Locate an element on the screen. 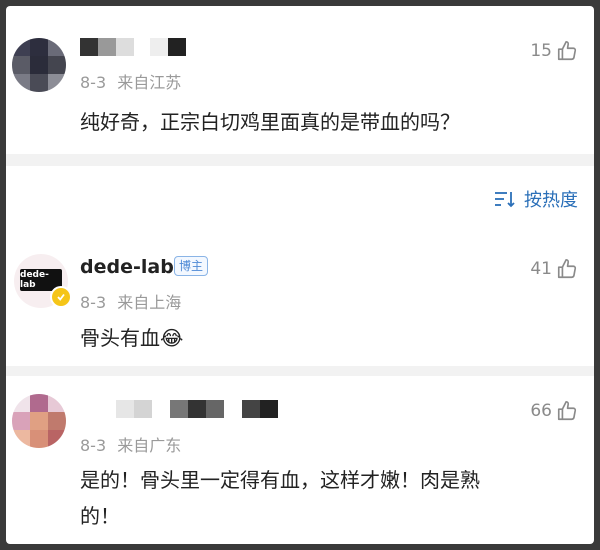  like-button: 66 is located at coordinates (554, 411).